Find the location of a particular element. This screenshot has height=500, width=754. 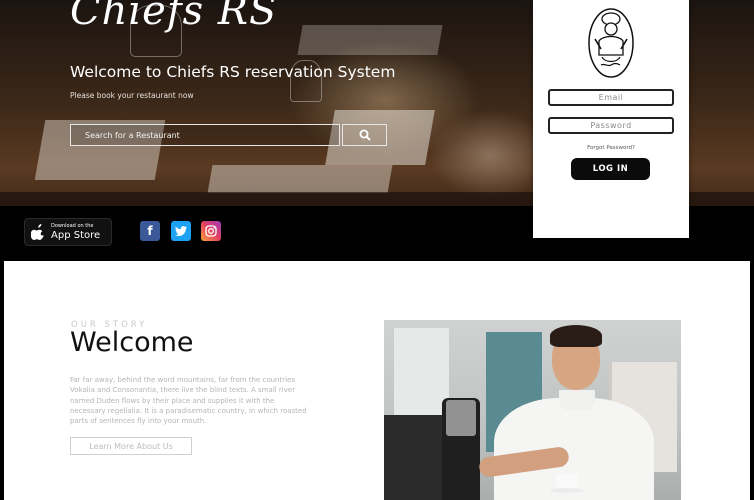

learn-more-button: Learn More About Us is located at coordinates (131, 446).